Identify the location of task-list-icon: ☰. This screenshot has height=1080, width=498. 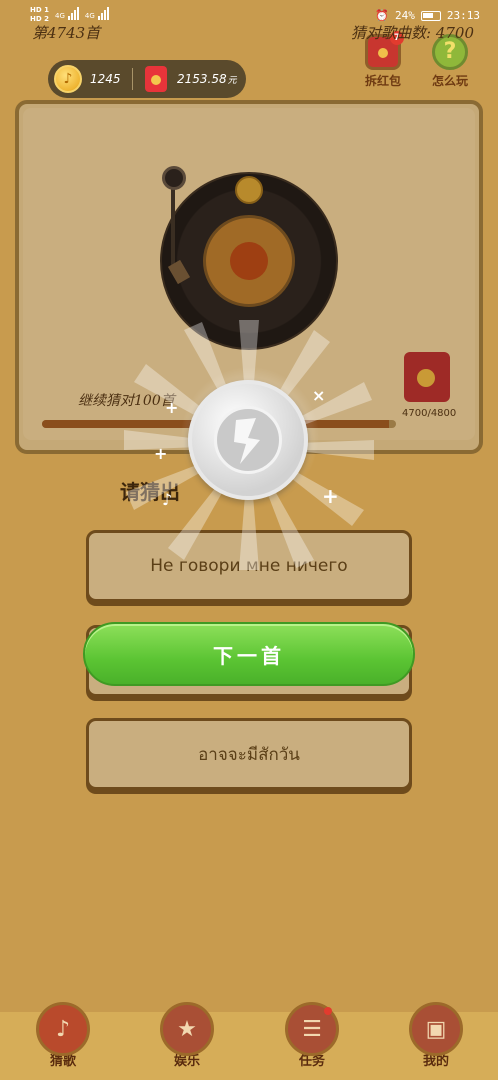
(312, 1029).